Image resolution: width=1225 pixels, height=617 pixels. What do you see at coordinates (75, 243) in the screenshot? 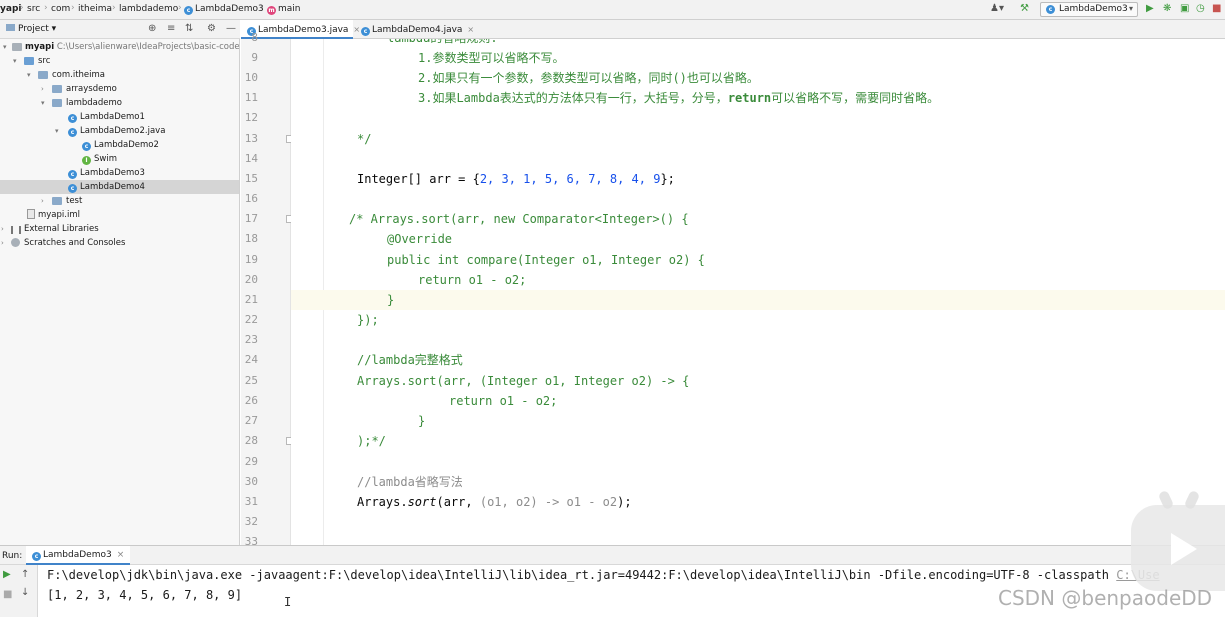
I see `tree-item-label: Scratches and Consoles` at bounding box center [75, 243].